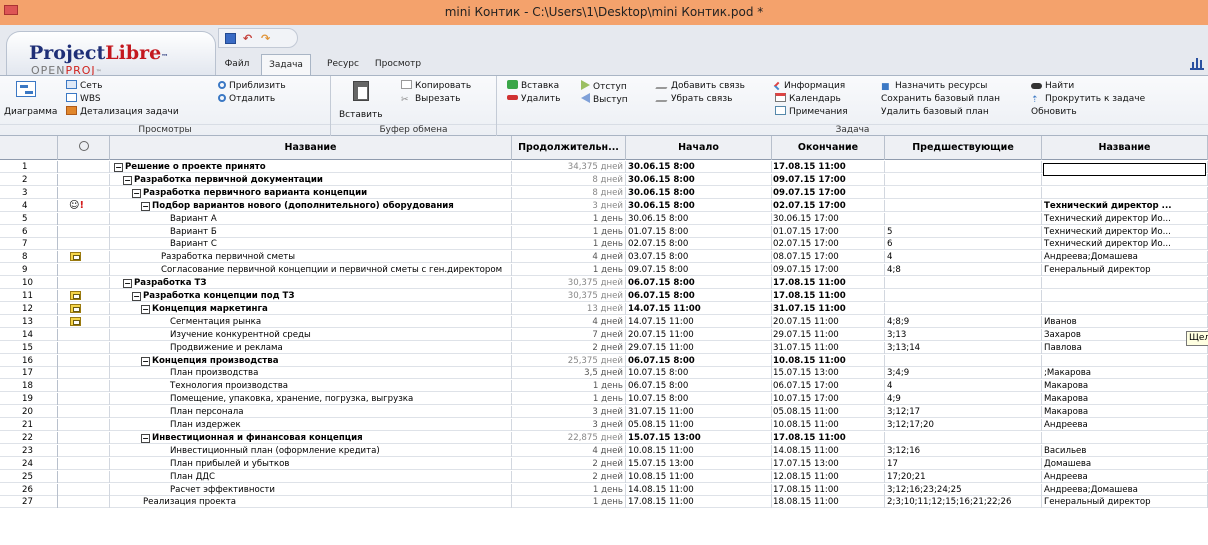 Image resolution: width=1208 pixels, height=545 pixels. I want to click on finish-cell: 02.07.15 17:00, so click(828, 205).